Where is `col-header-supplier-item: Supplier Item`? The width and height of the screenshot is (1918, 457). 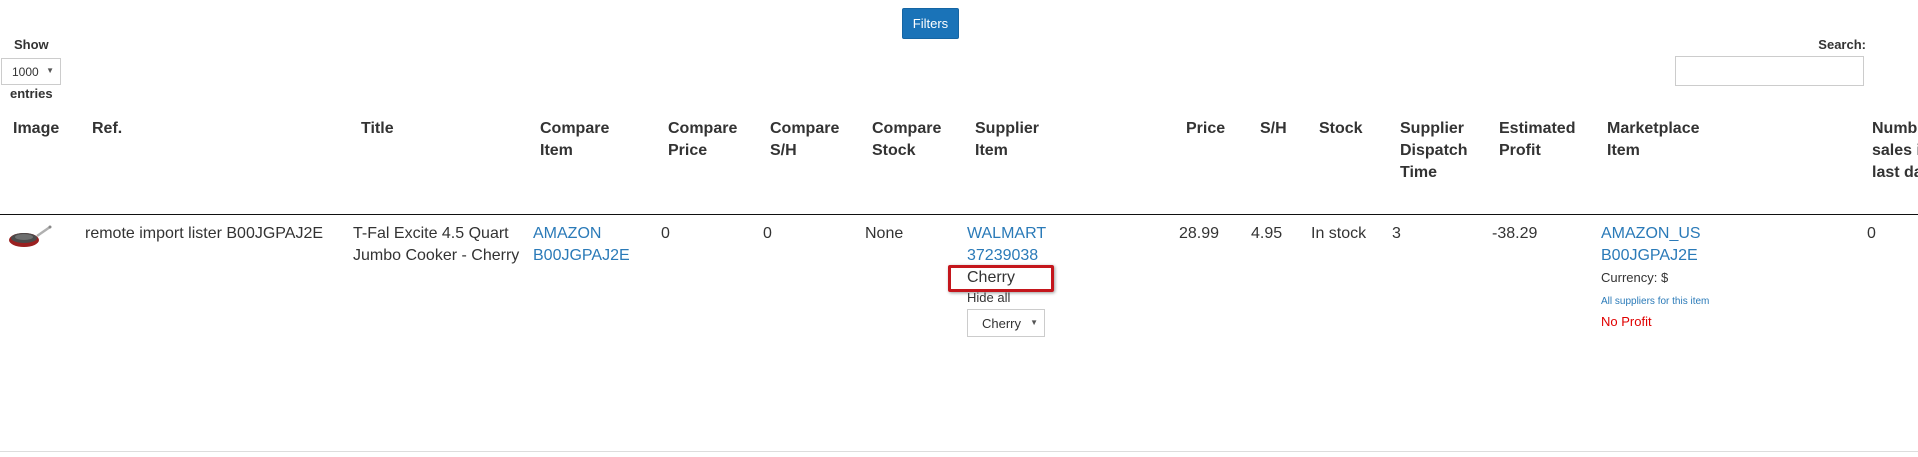
col-header-supplier-item: Supplier Item is located at coordinates (1015, 140).